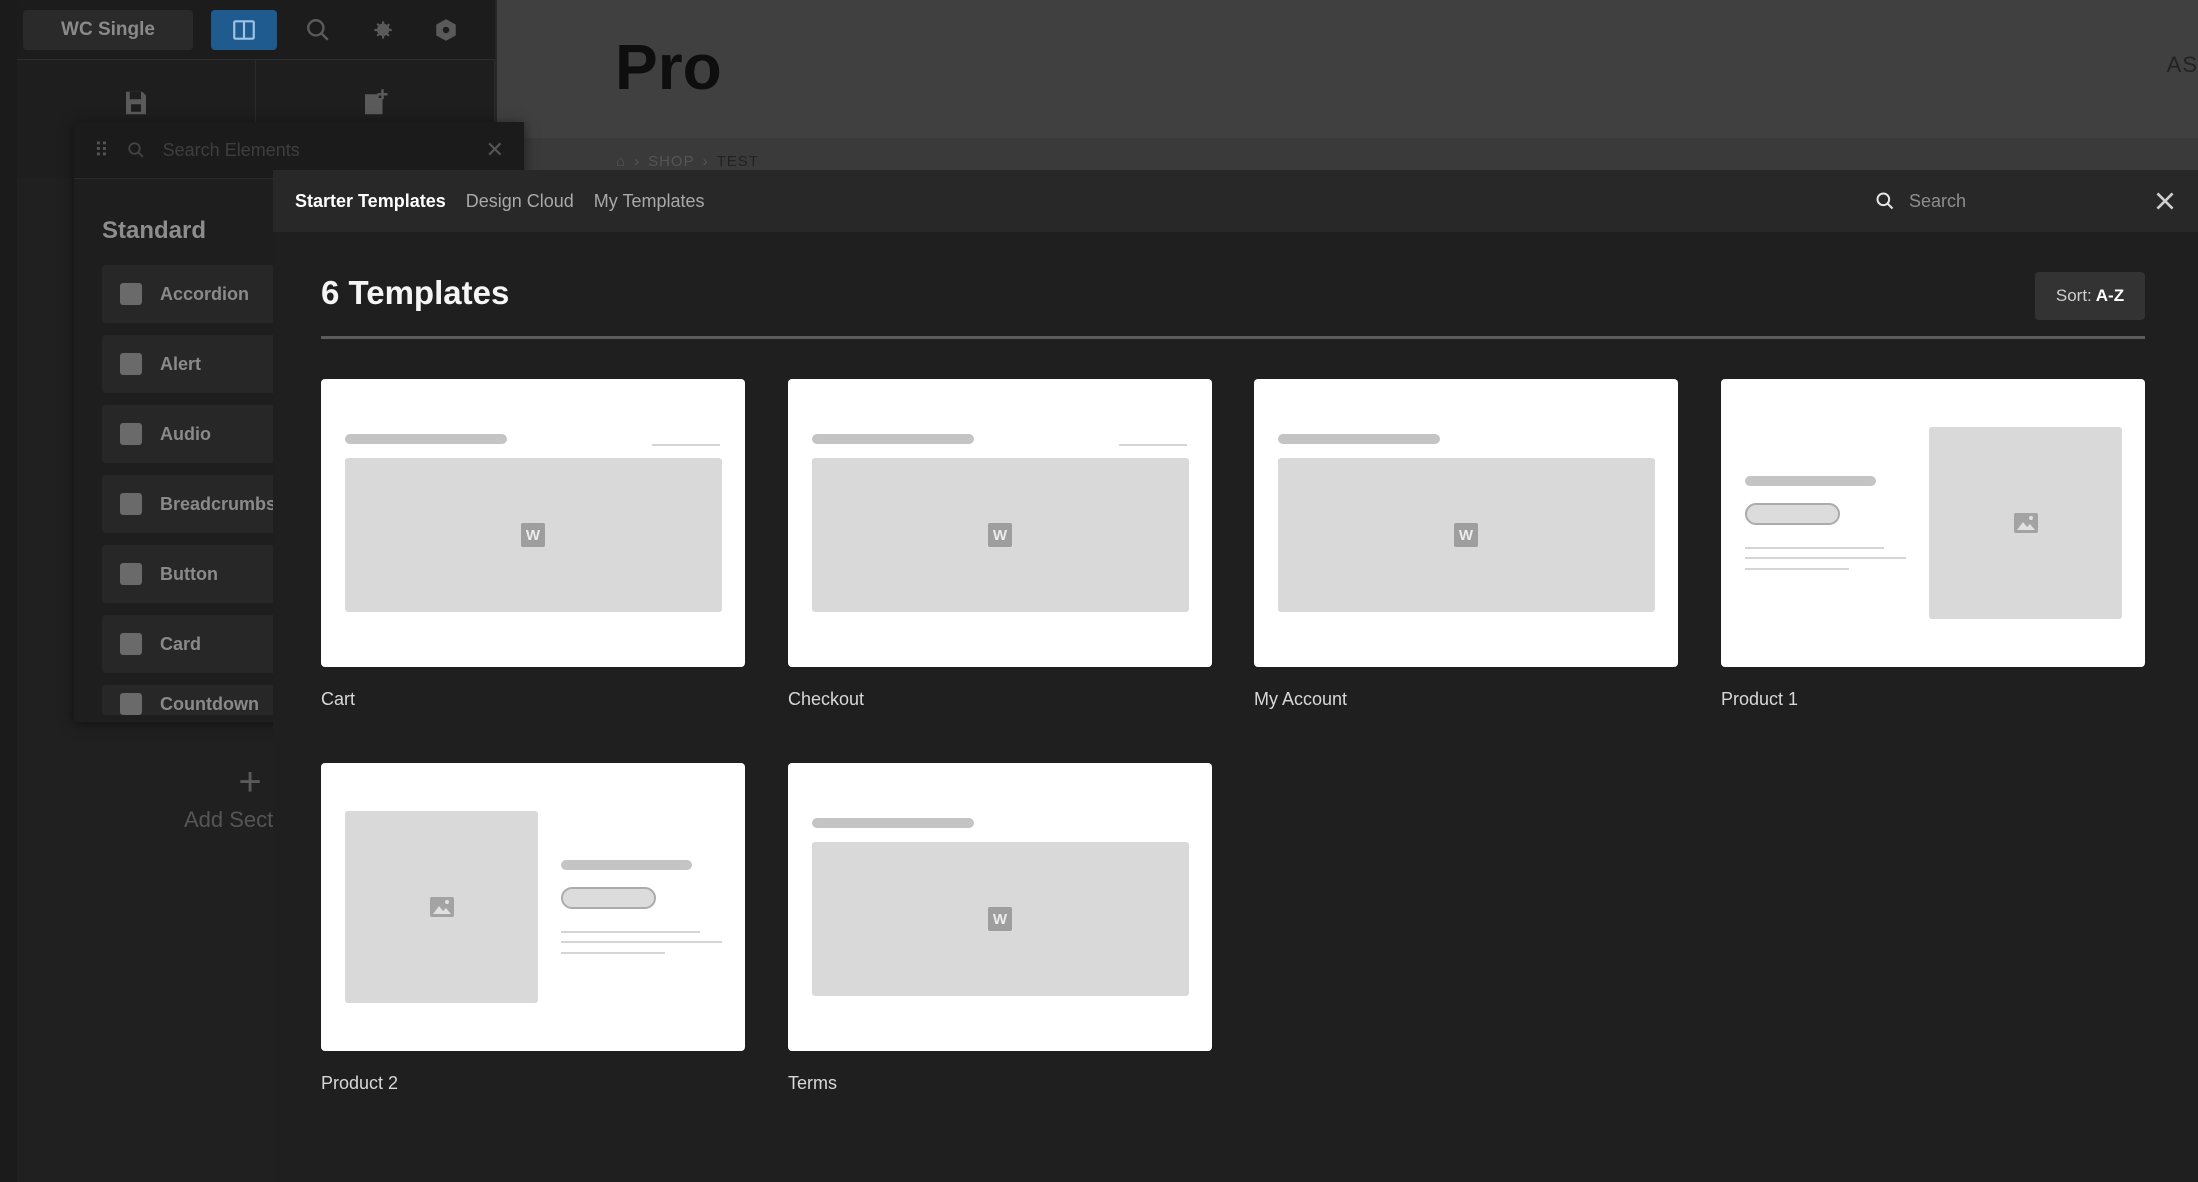 The height and width of the screenshot is (1182, 2198). I want to click on element-label: Card, so click(181, 643).